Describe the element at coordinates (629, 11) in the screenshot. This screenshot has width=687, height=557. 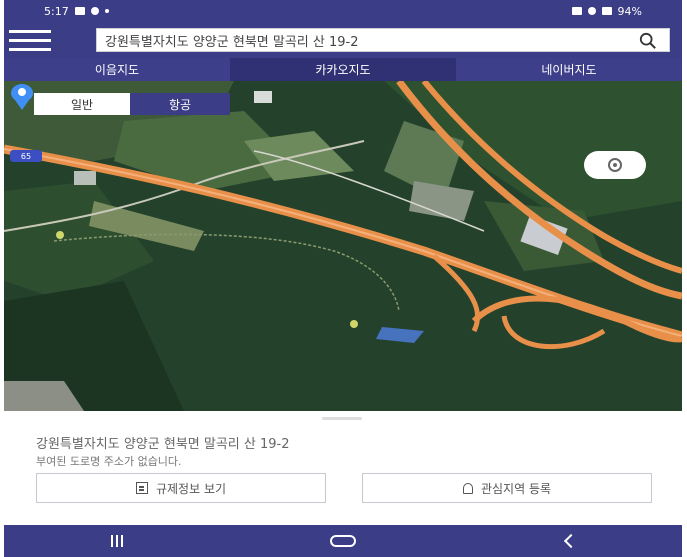
I see `battery-percent: 94%` at that location.